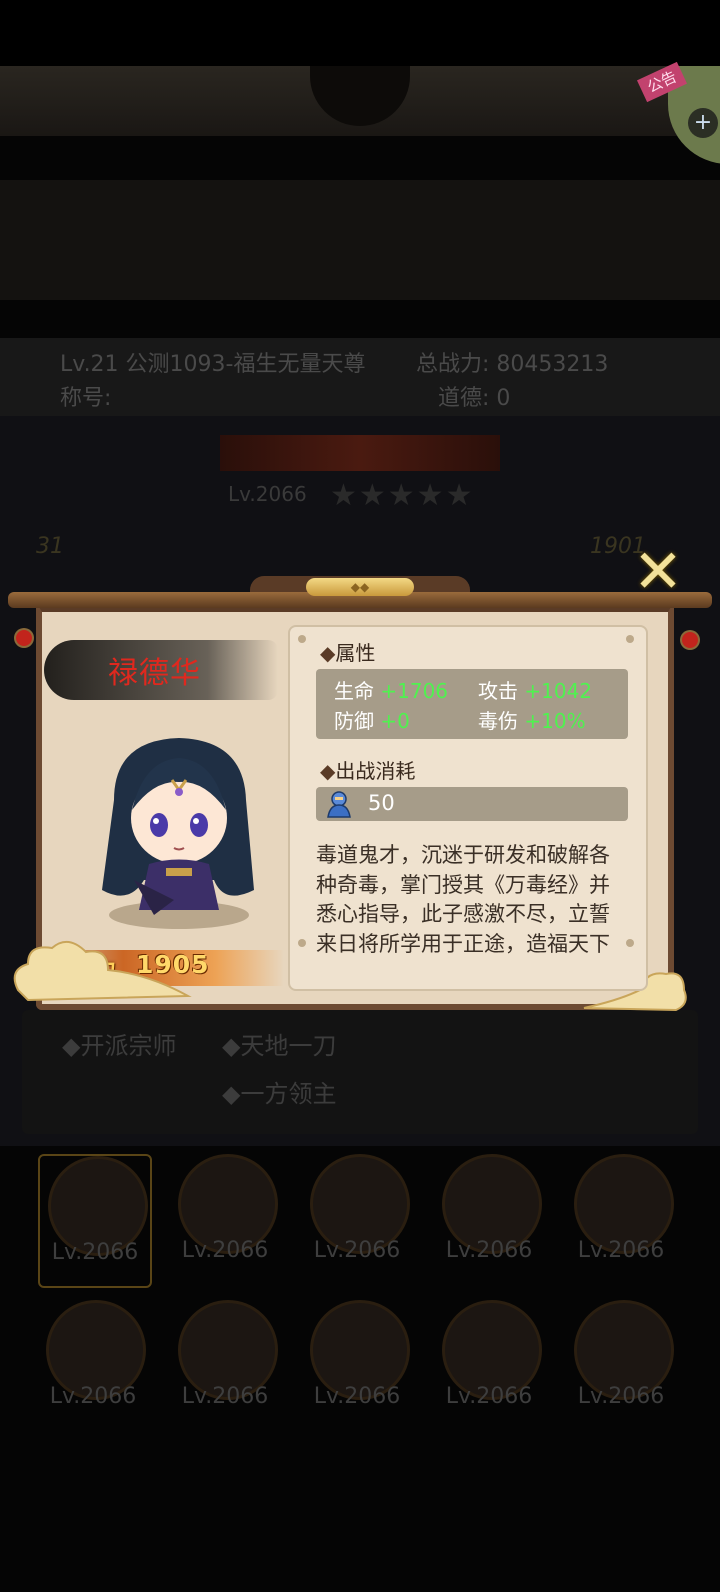 This screenshot has width=720, height=1592. What do you see at coordinates (474, 398) in the screenshot?
I see `morality: 道德: 0` at bounding box center [474, 398].